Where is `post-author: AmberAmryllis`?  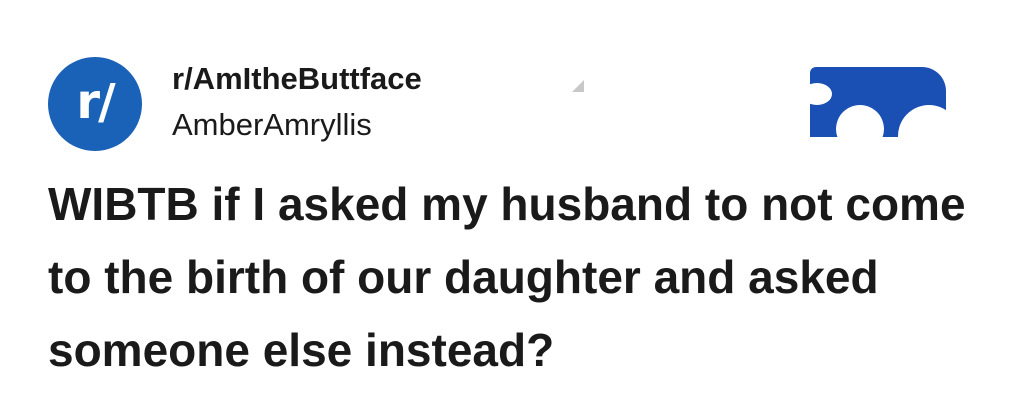 post-author: AmberAmryllis is located at coordinates (272, 125).